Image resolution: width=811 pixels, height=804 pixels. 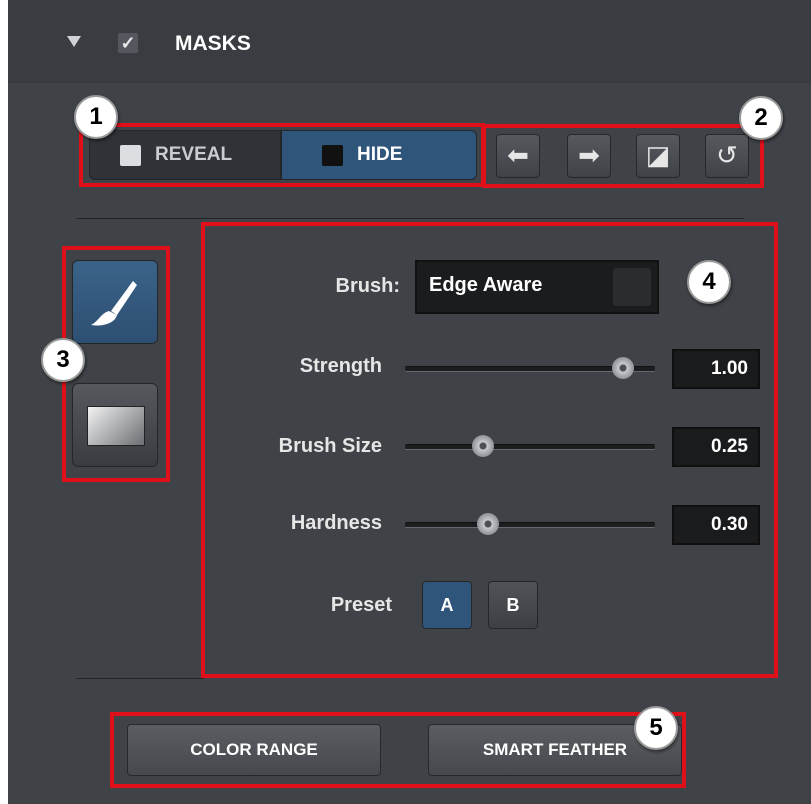 What do you see at coordinates (74, 41) in the screenshot?
I see `triangle-down-icon` at bounding box center [74, 41].